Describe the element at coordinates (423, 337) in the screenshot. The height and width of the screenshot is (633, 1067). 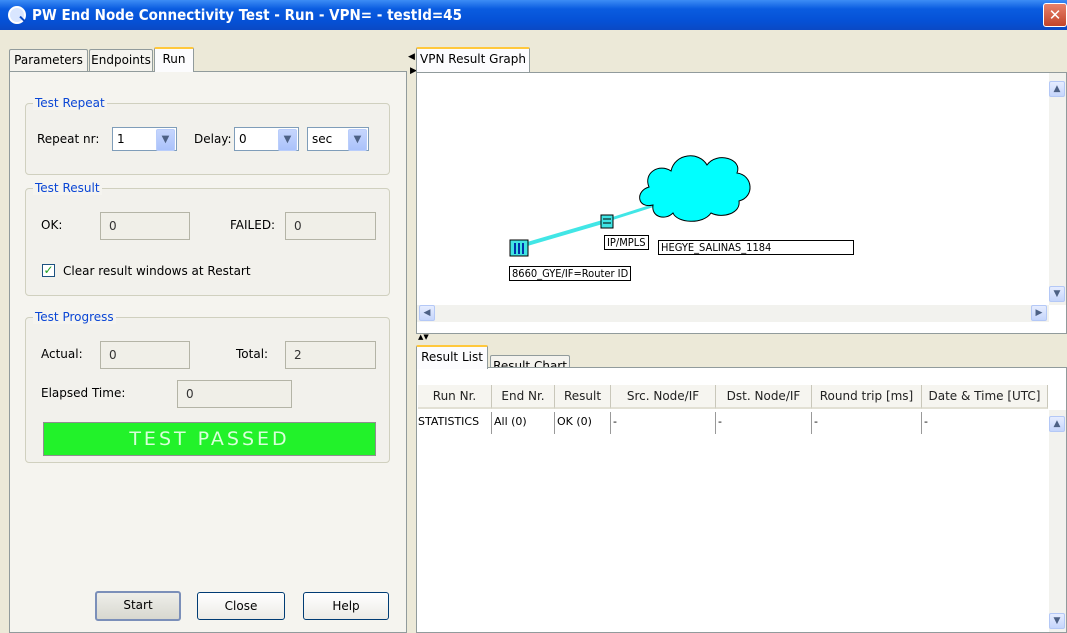
I see `expand-up-icon: ▲▼` at that location.